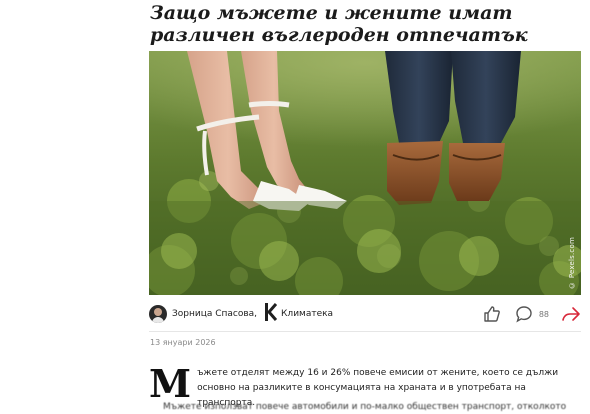  I want to click on klimateka-logo-icon, so click(271, 314).